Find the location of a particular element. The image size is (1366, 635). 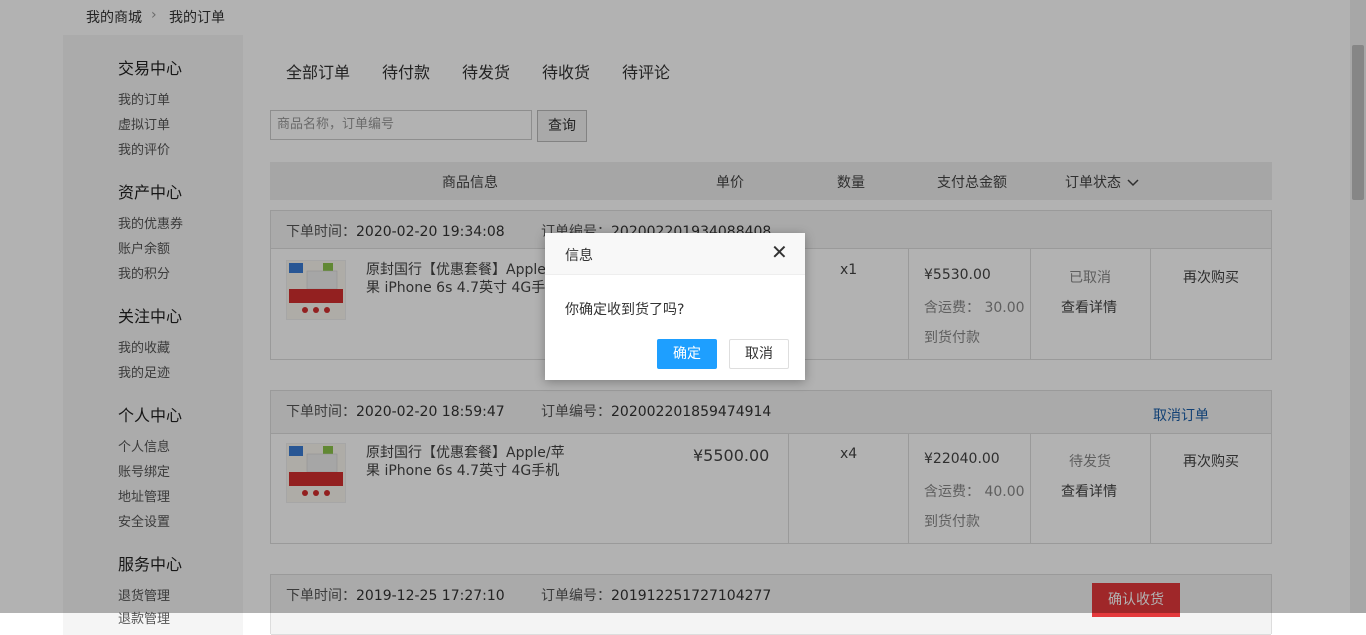

dialog-title: 信息 is located at coordinates (579, 256).